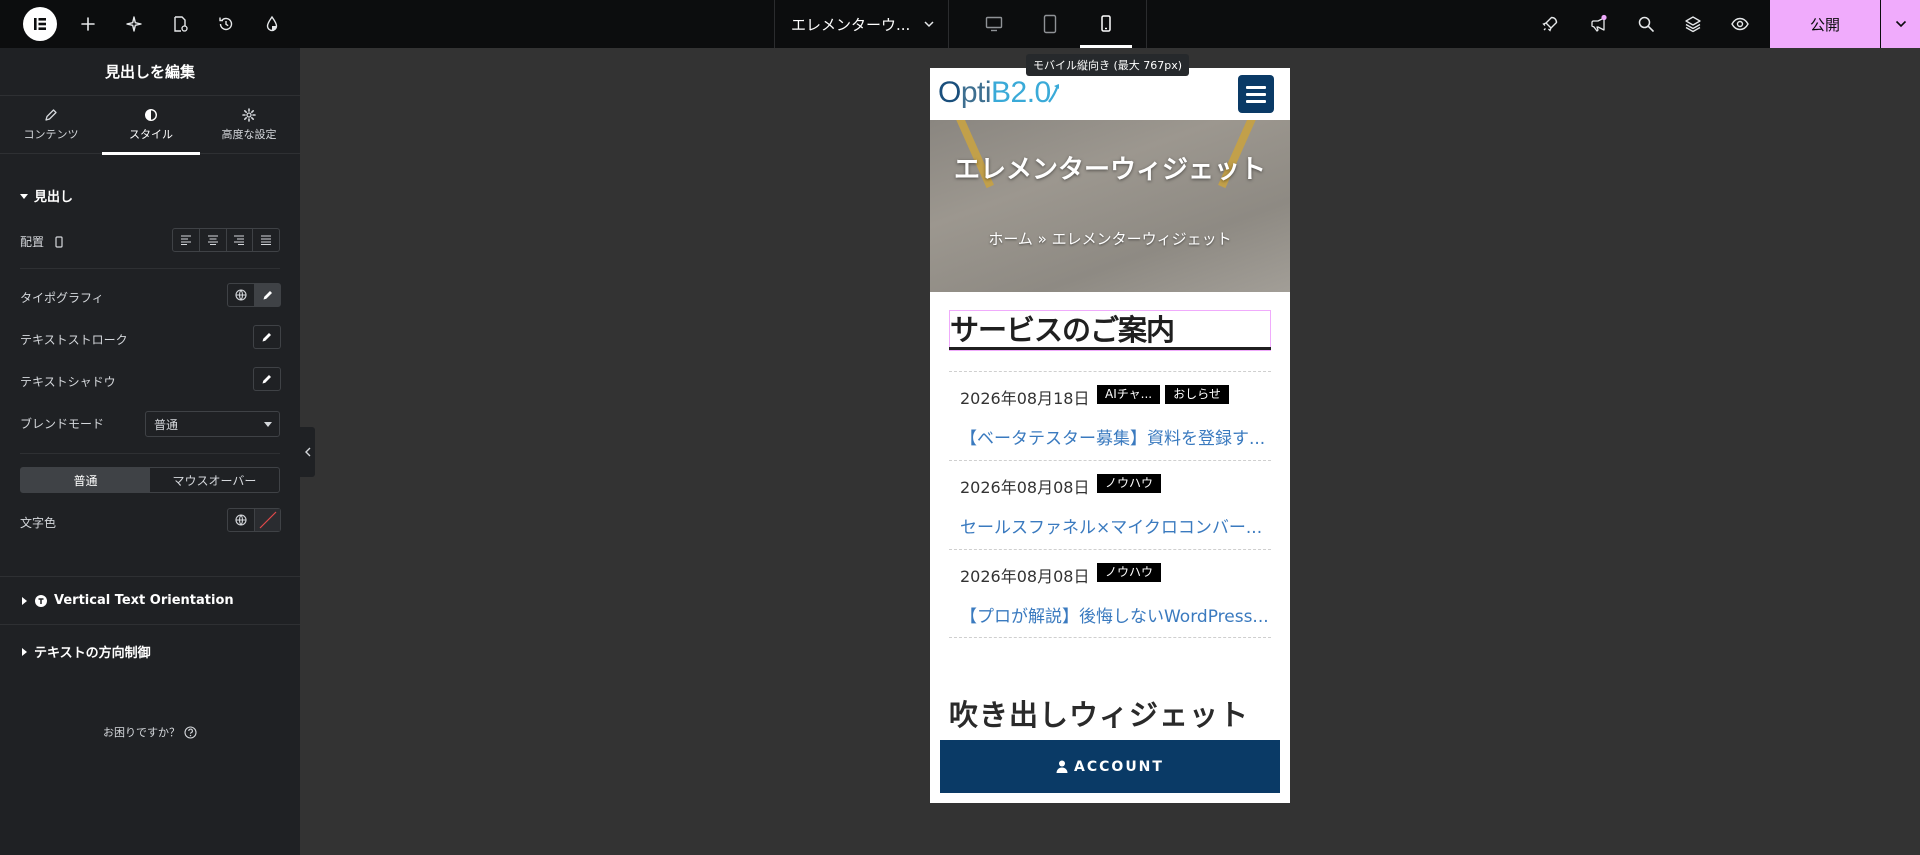  Describe the element at coordinates (1108, 65) in the screenshot. I see `device-tooltip: モバイル縦向き (最大 767px)` at that location.